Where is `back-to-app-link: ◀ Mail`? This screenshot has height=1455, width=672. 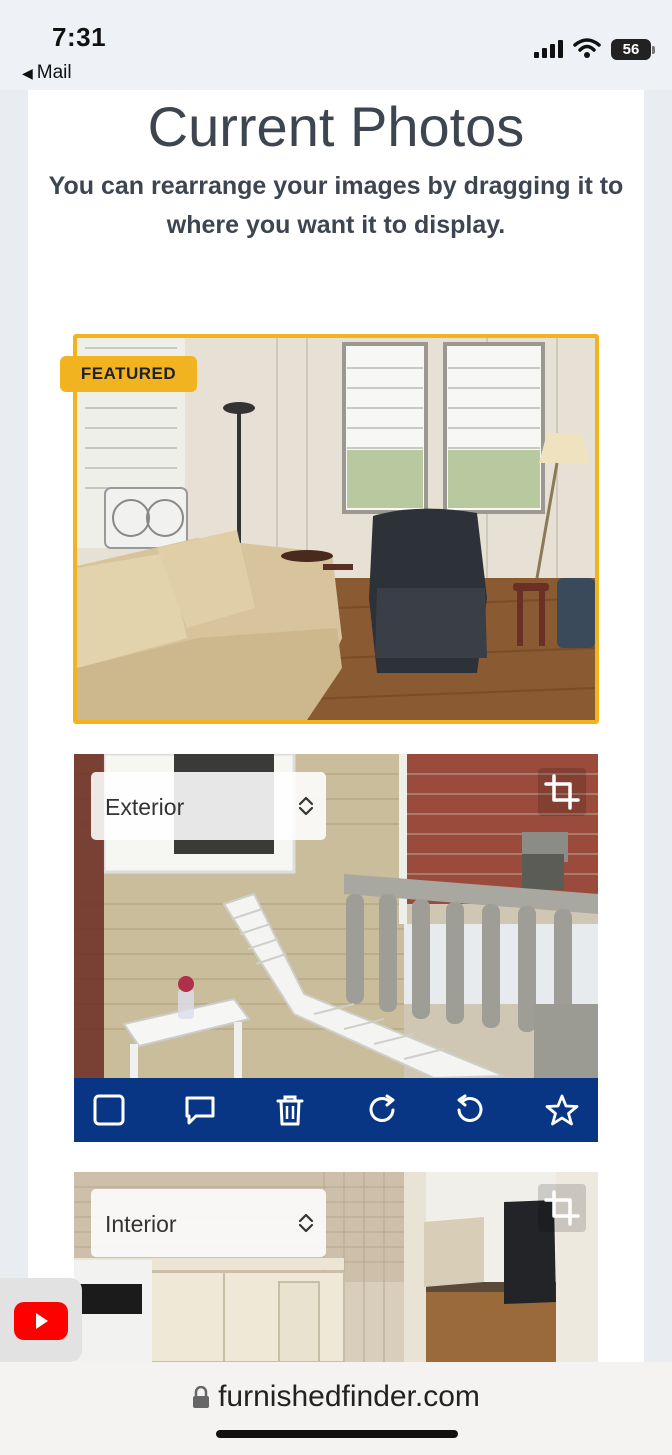
back-to-app-link: ◀ Mail is located at coordinates (47, 73).